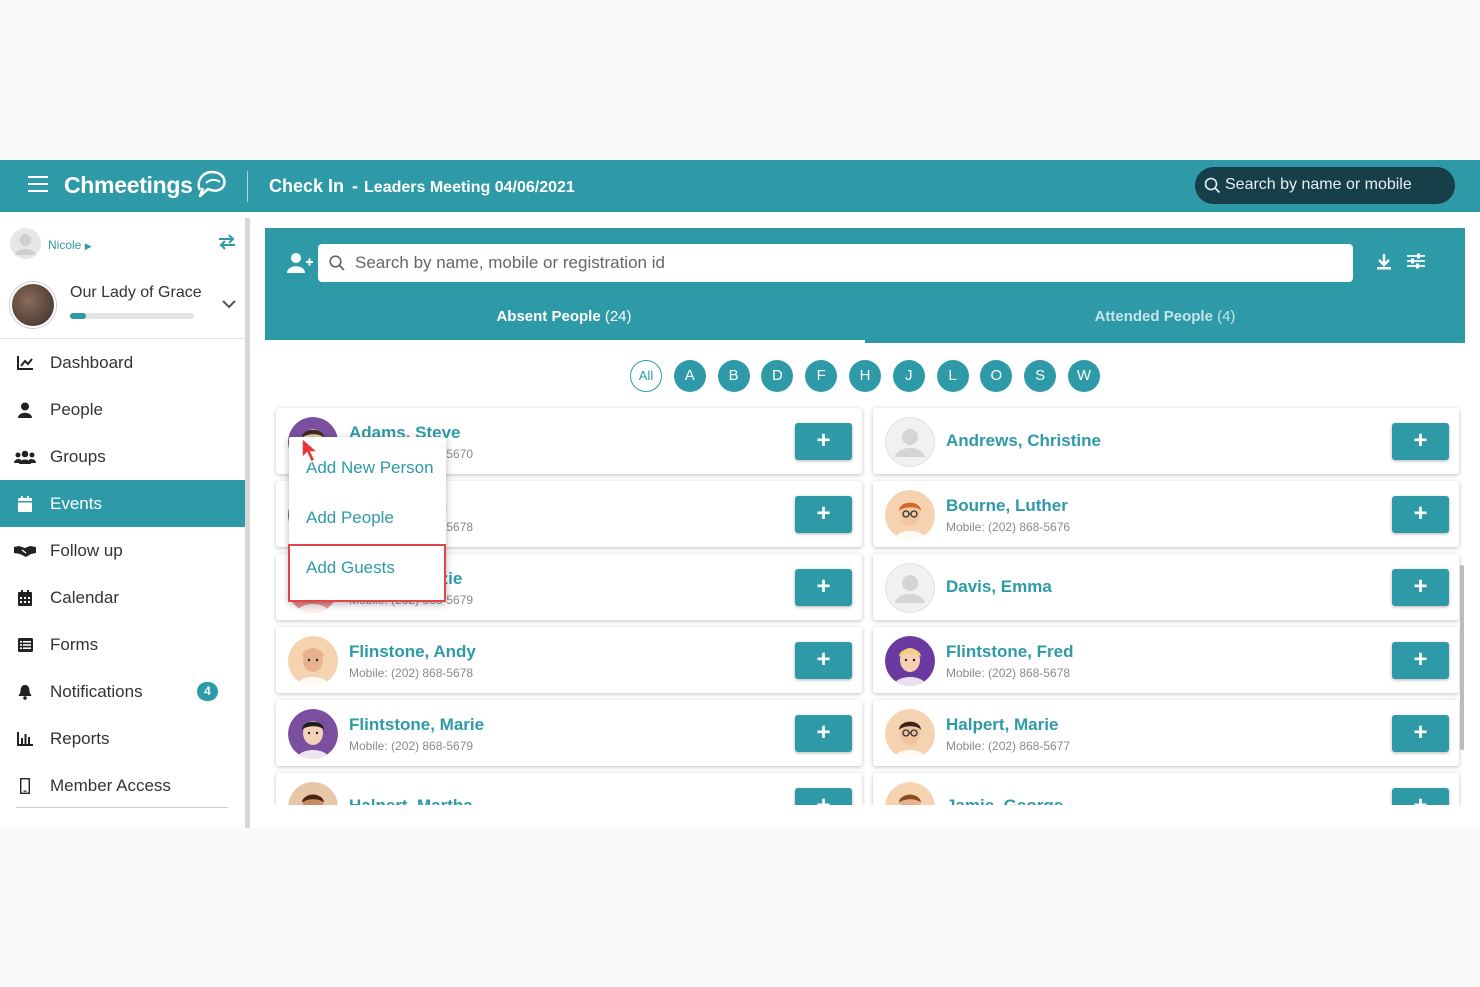 The image size is (1480, 987). Describe the element at coordinates (25, 738) in the screenshot. I see `bar-chart-icon` at that location.